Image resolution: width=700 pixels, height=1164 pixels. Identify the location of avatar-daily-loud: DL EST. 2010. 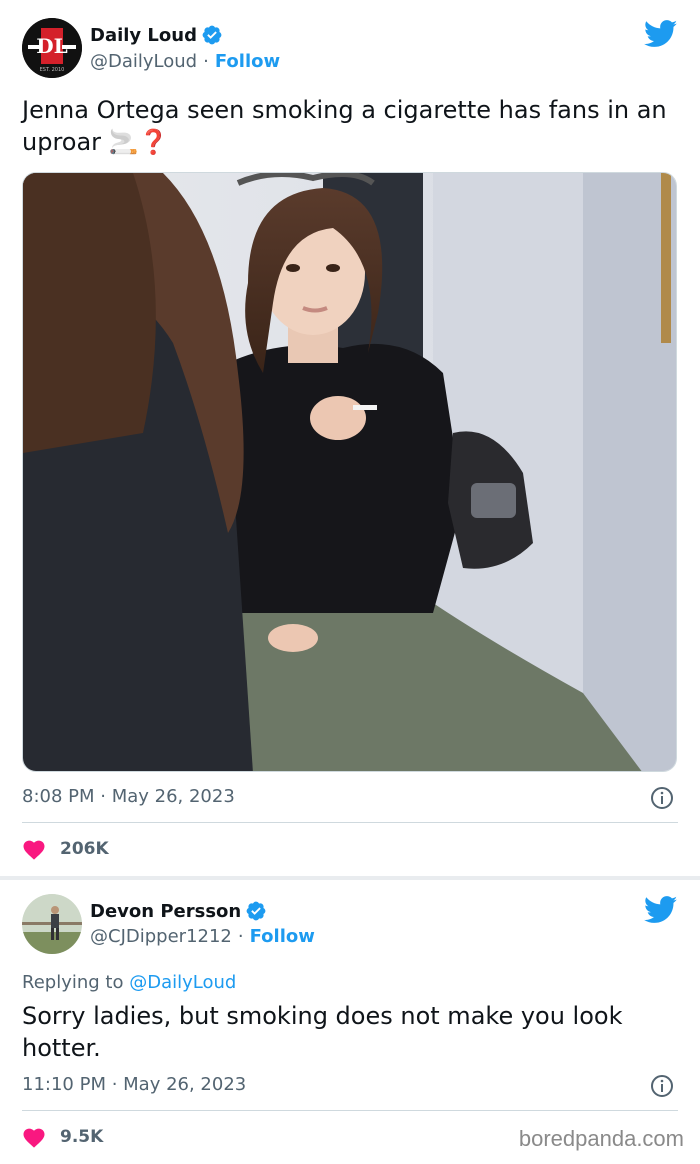
(52, 48).